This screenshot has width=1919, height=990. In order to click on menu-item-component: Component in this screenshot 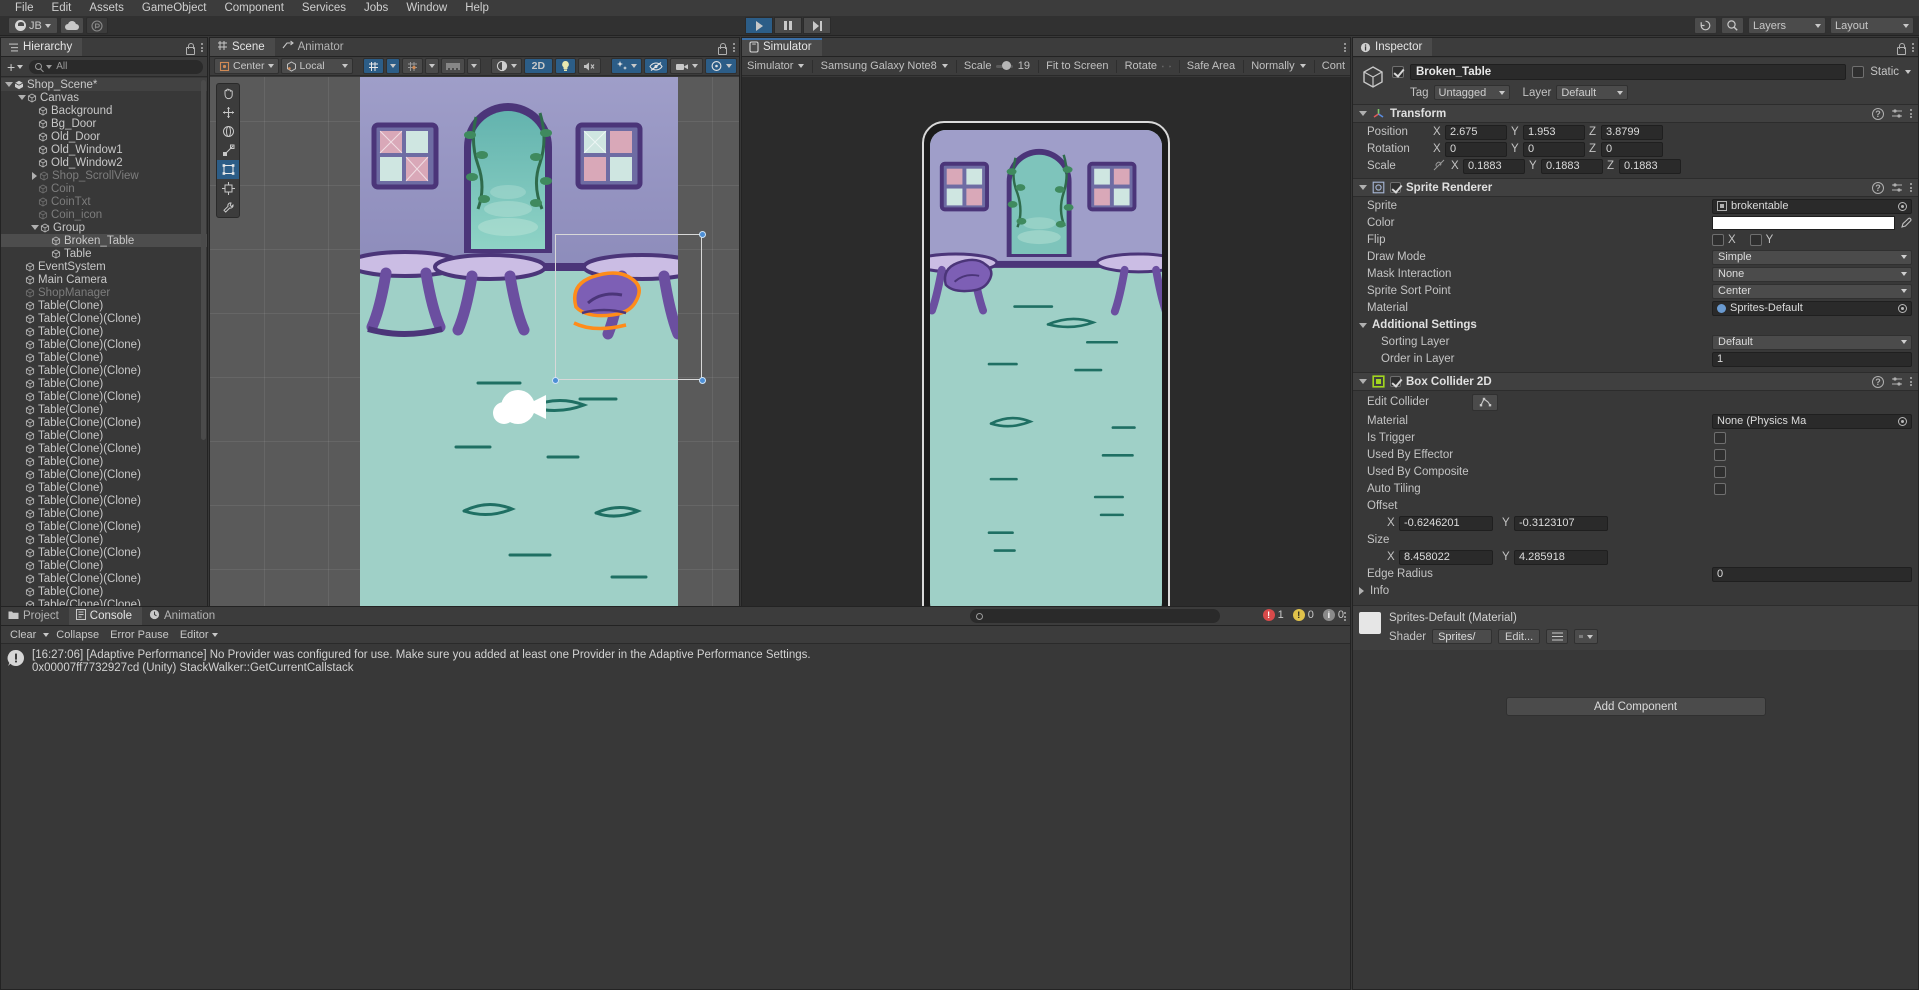, I will do `click(253, 8)`.